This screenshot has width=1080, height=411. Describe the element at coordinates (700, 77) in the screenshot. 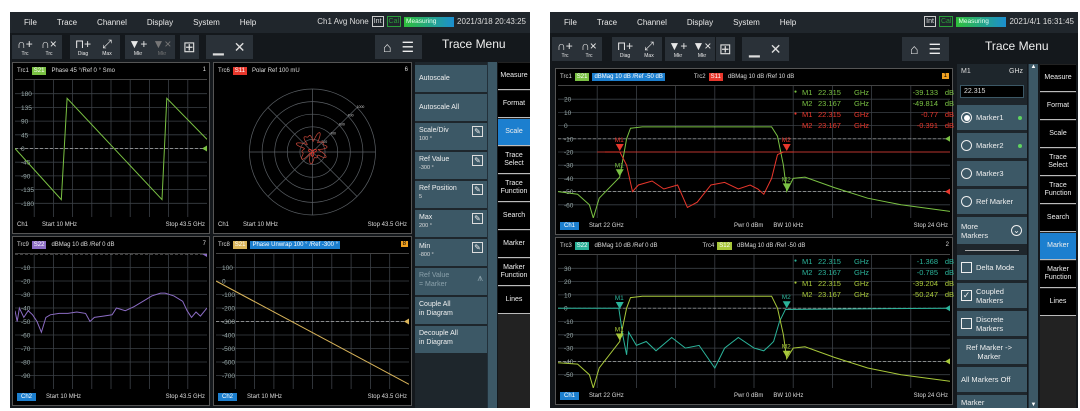

I see `trace-name: Trc2` at that location.